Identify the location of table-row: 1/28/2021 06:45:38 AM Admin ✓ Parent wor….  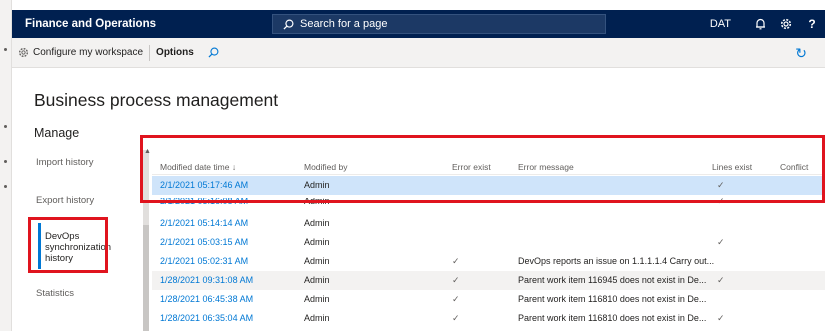
(488, 299).